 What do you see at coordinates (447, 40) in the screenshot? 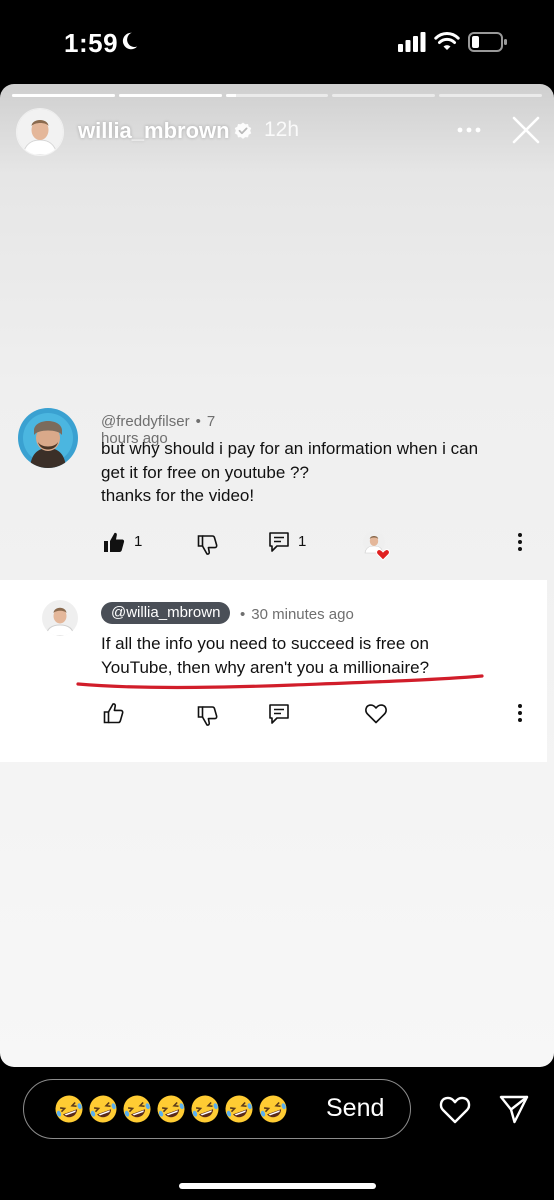
I see `wifi-icon` at bounding box center [447, 40].